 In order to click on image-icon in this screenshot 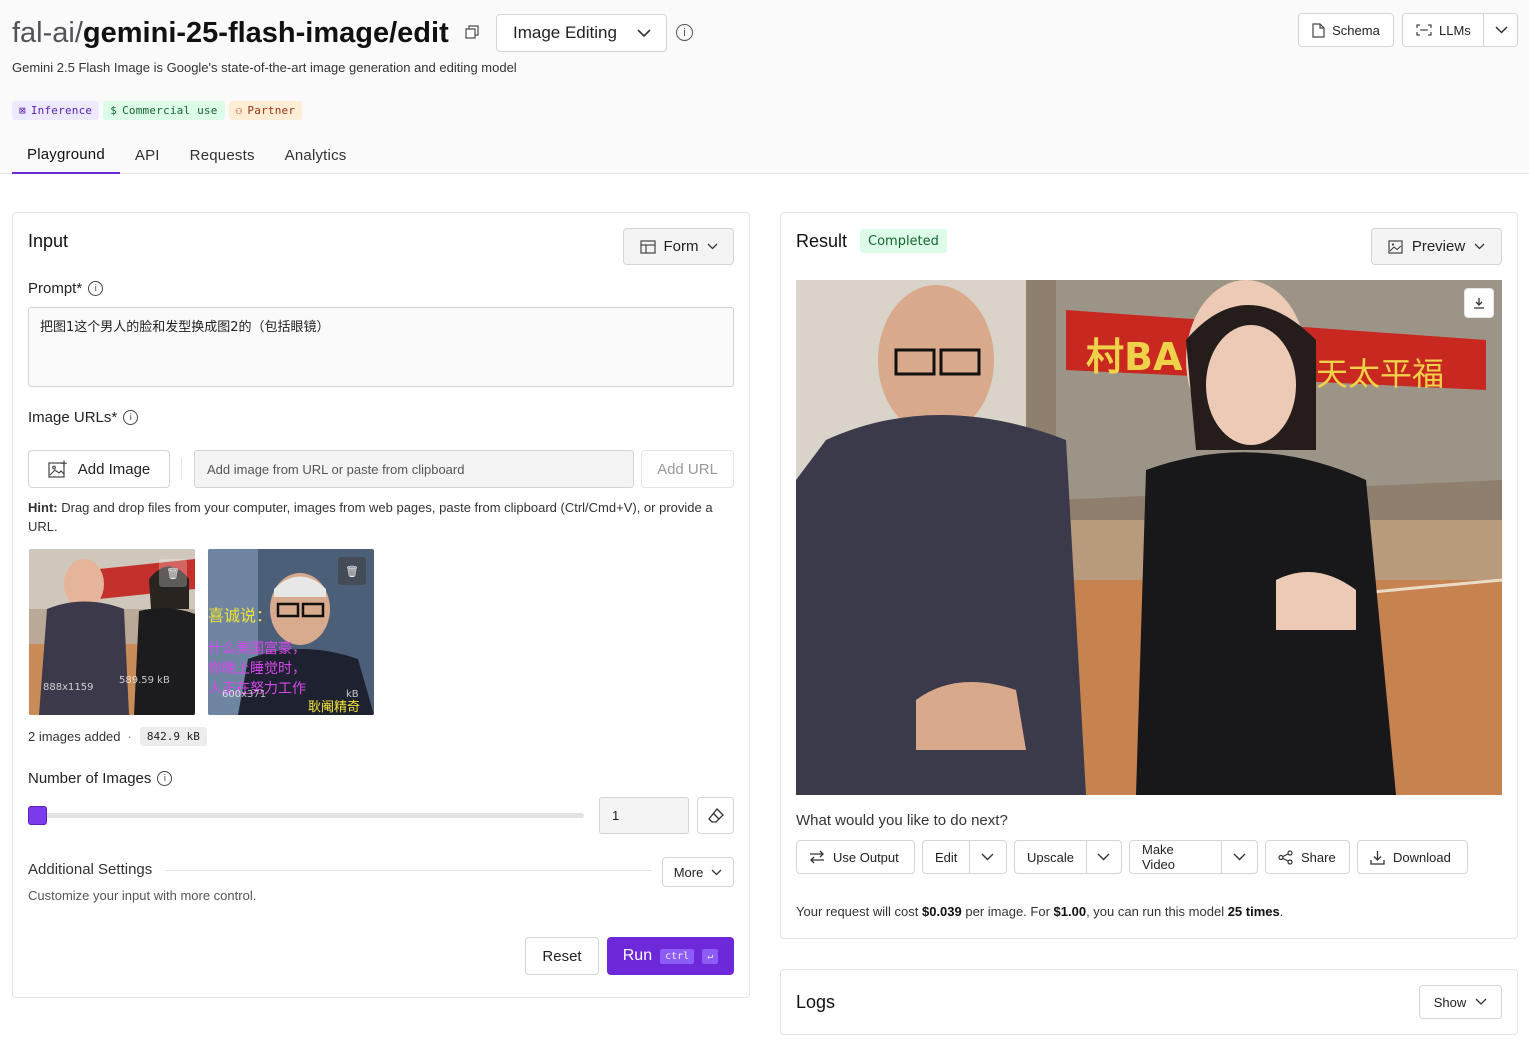, I will do `click(1395, 246)`.